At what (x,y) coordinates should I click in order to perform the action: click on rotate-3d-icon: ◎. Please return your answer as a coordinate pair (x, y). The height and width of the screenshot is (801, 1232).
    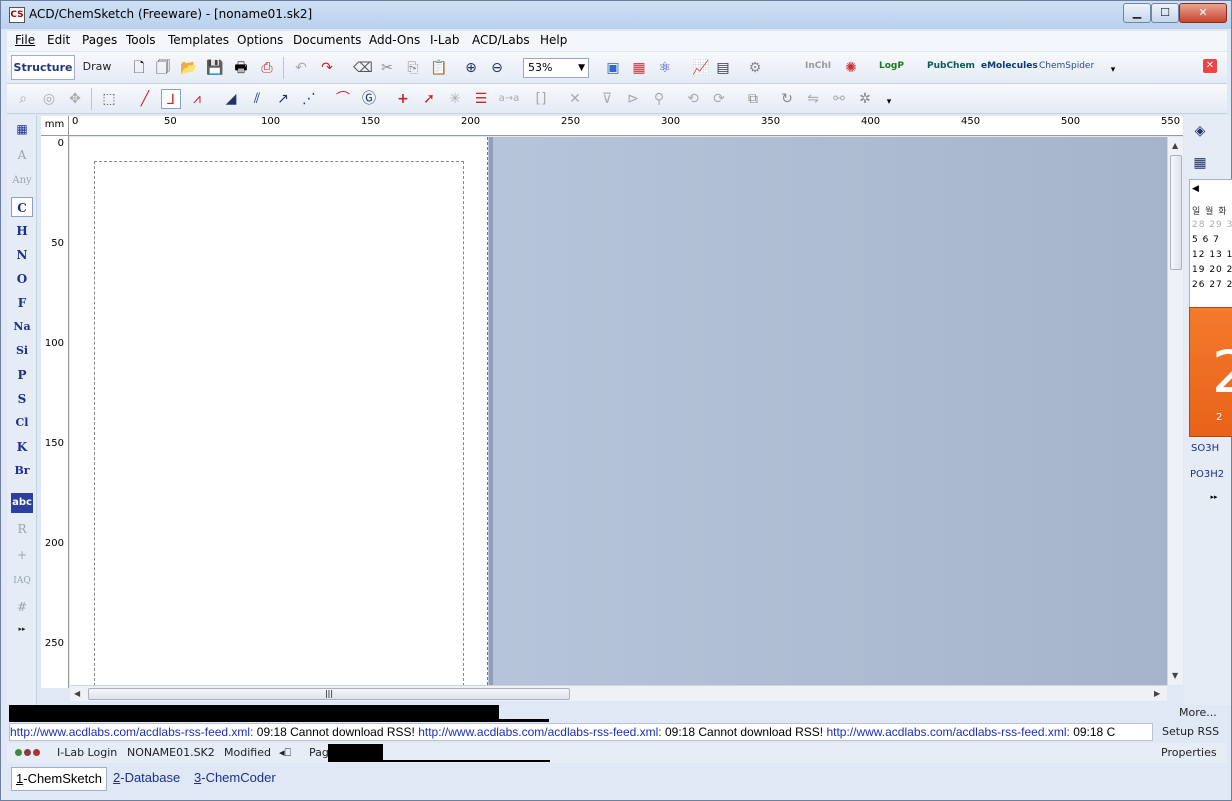
    Looking at the image, I should click on (49, 99).